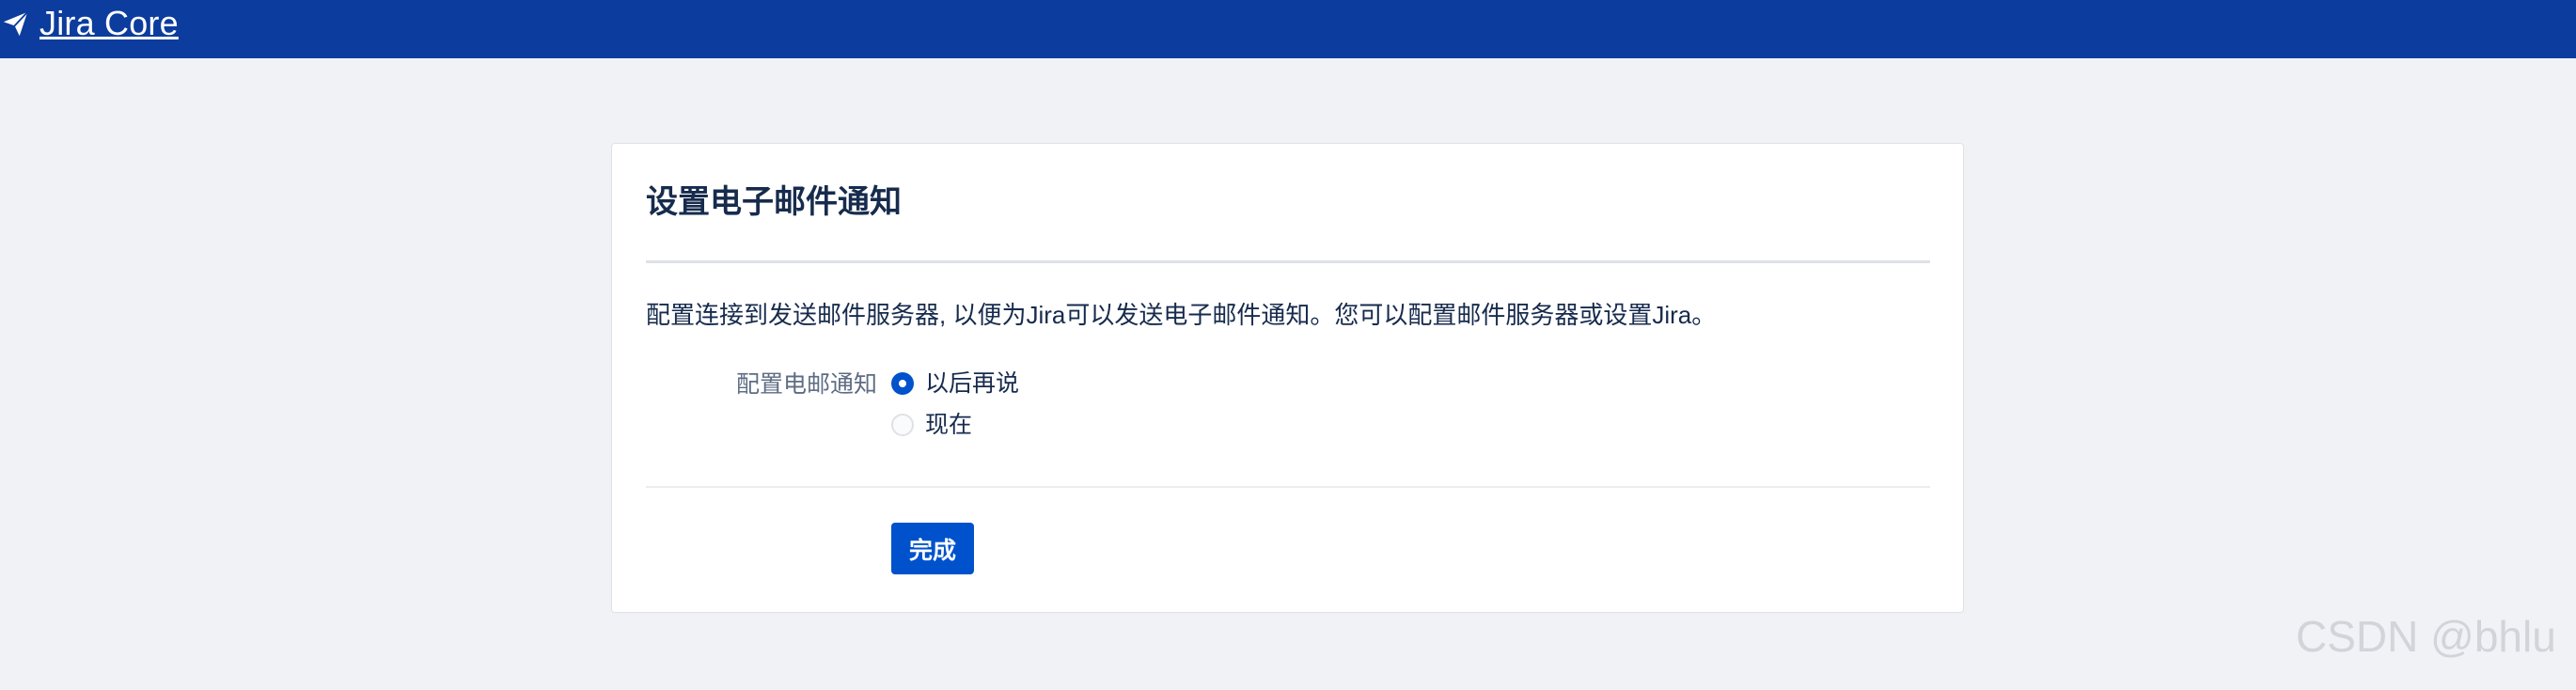 The width and height of the screenshot is (2576, 690). What do you see at coordinates (2426, 636) in the screenshot?
I see `csdn-watermark: CSDN @bhlu` at bounding box center [2426, 636].